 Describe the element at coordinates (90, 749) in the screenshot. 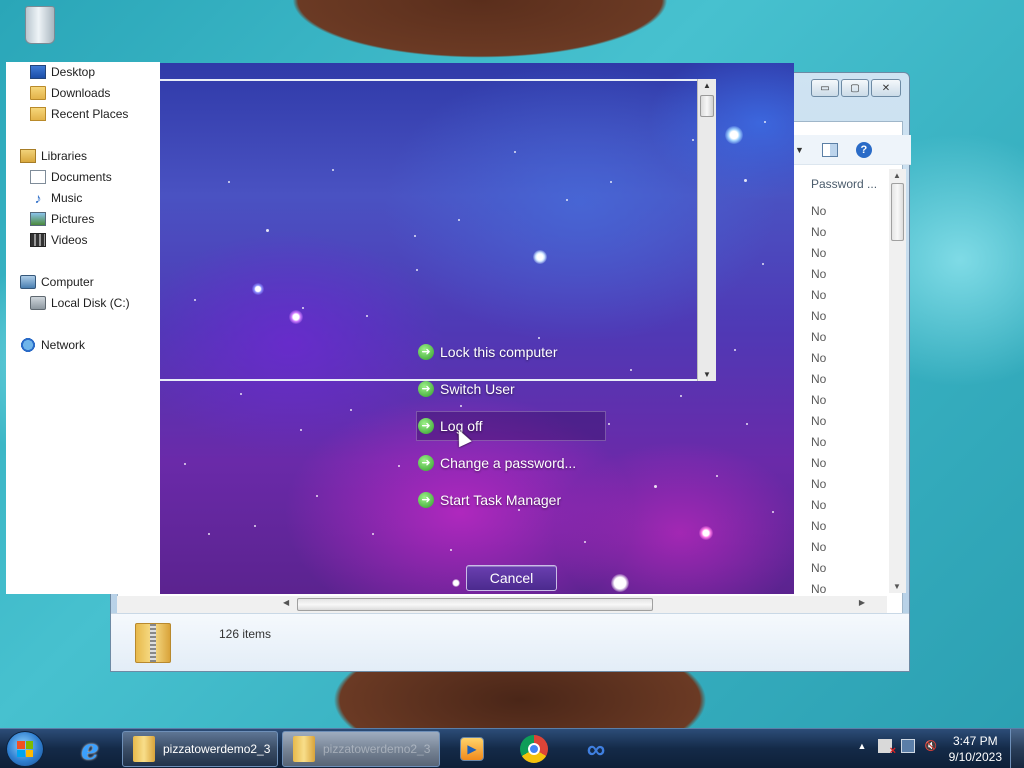

I see `internet-explorer-button: e` at that location.